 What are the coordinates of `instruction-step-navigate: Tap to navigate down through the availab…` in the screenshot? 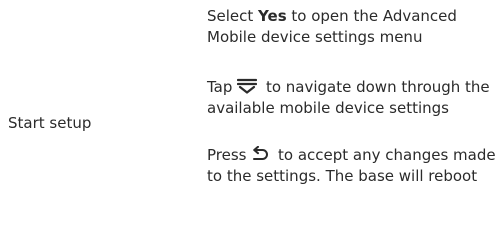 It's located at (353, 98).